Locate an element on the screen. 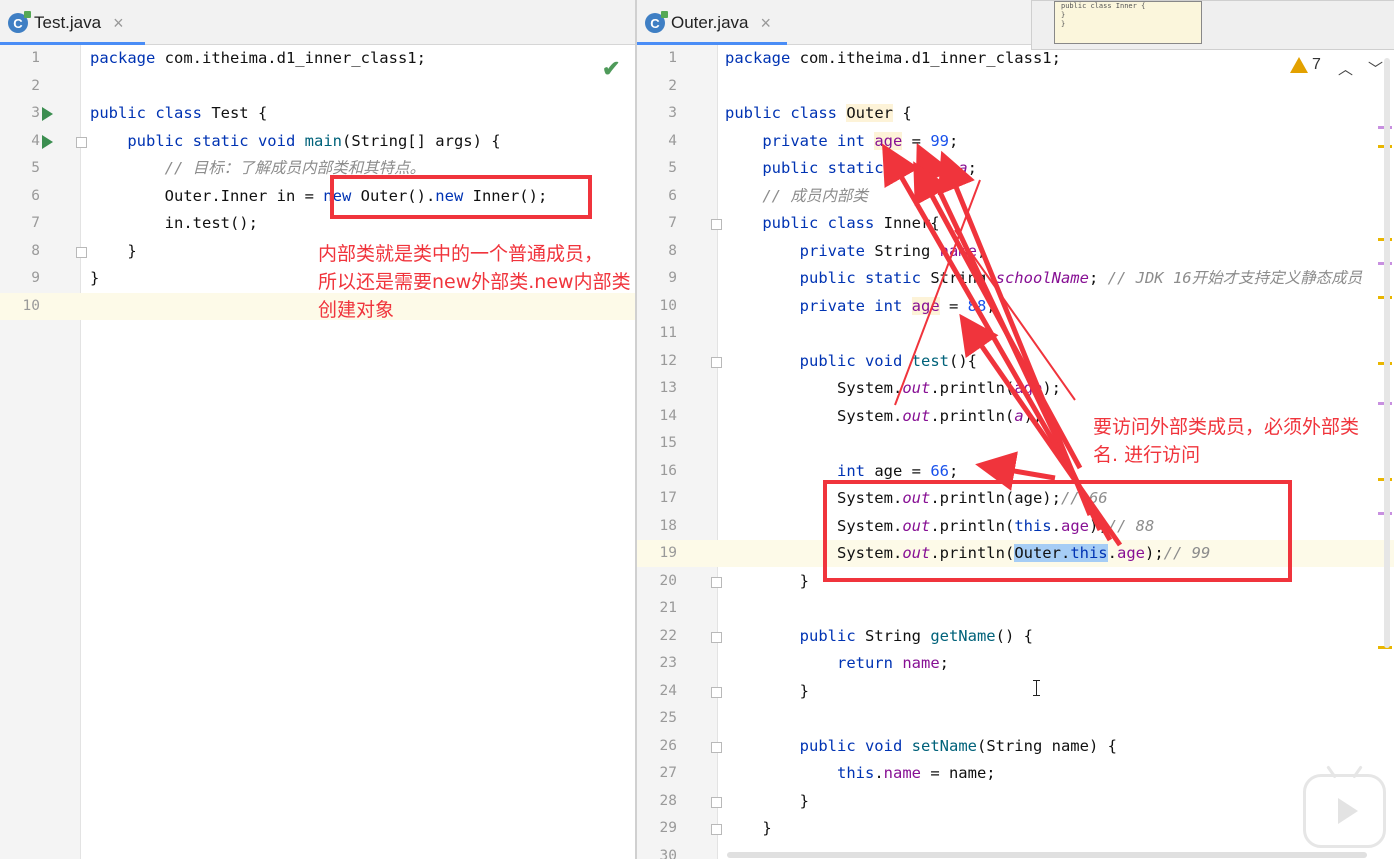  line-number: 13 is located at coordinates (657, 388).